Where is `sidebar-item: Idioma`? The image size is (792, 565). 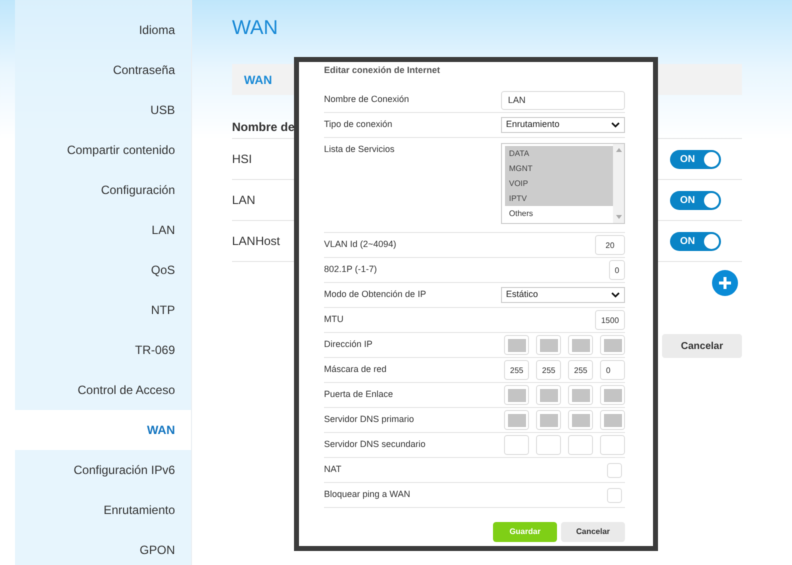 sidebar-item: Idioma is located at coordinates (103, 30).